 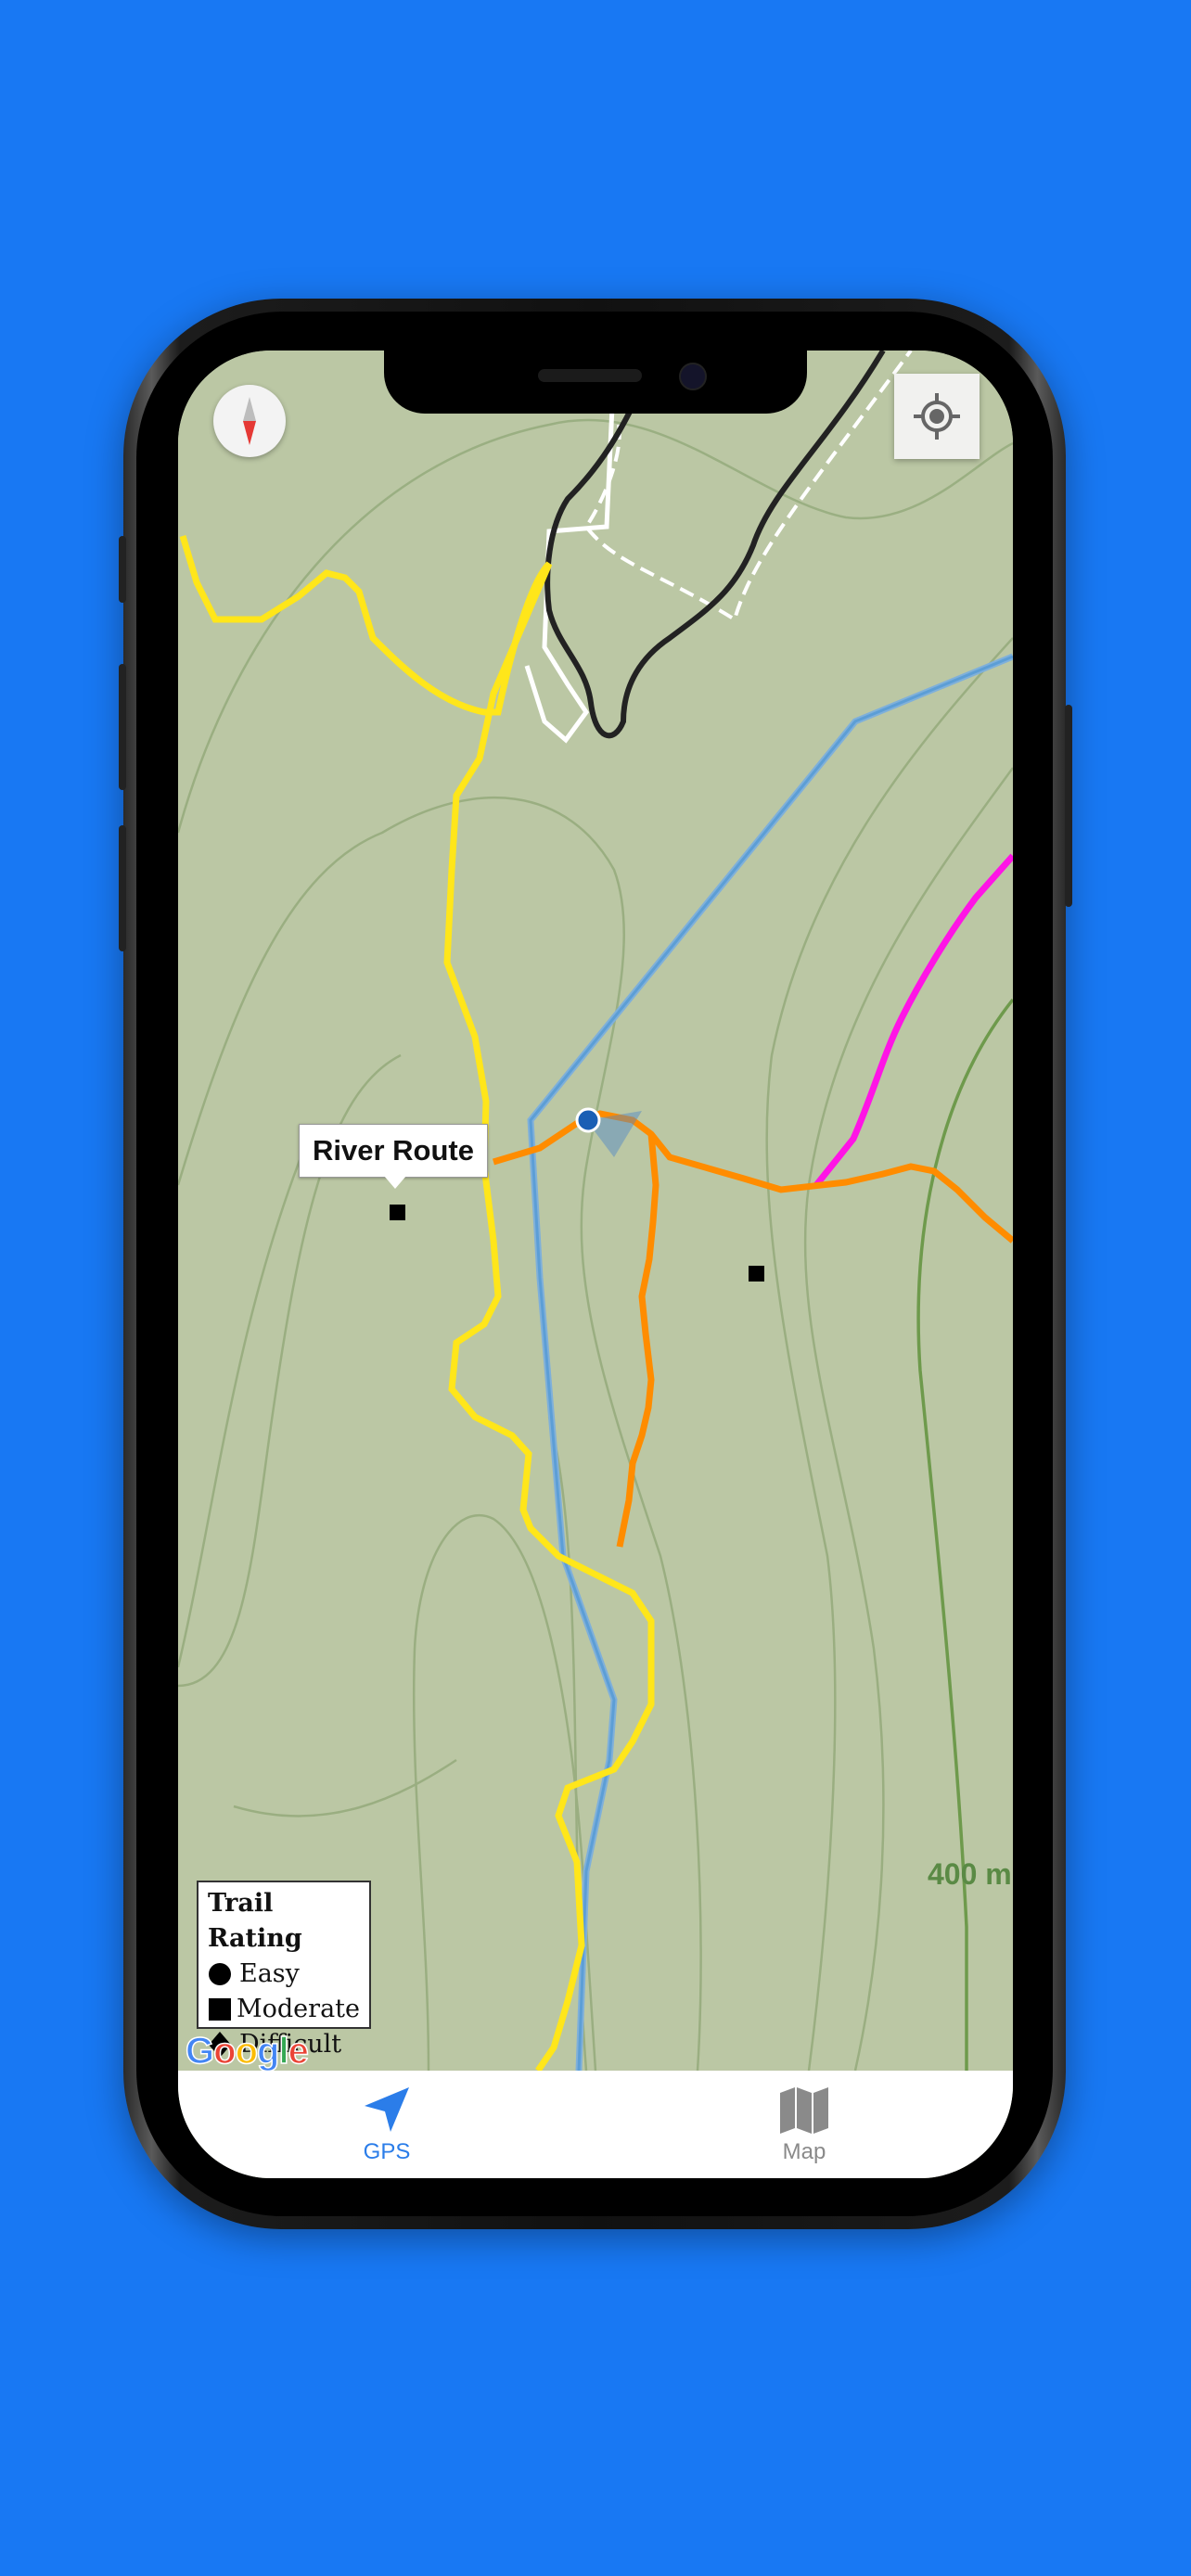 I want to click on trail-callout: River Route, so click(x=393, y=1151).